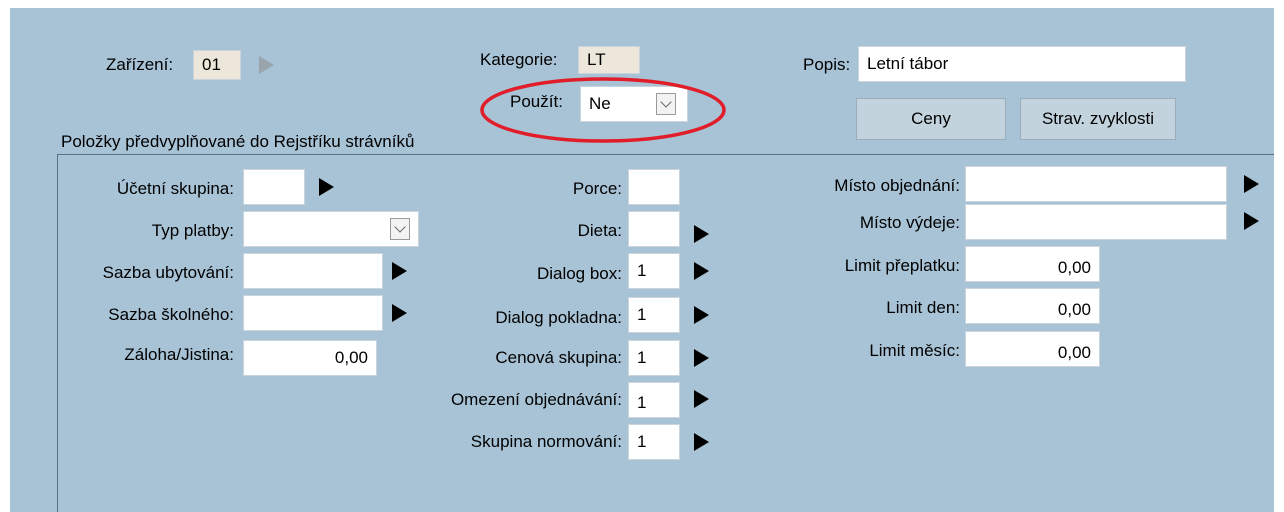 The height and width of the screenshot is (512, 1284). I want to click on dieta-label: Dieta:, so click(599, 230).